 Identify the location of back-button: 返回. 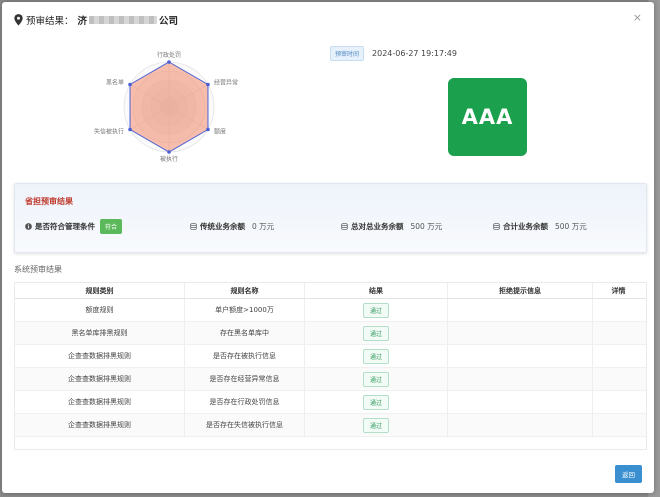
(628, 474).